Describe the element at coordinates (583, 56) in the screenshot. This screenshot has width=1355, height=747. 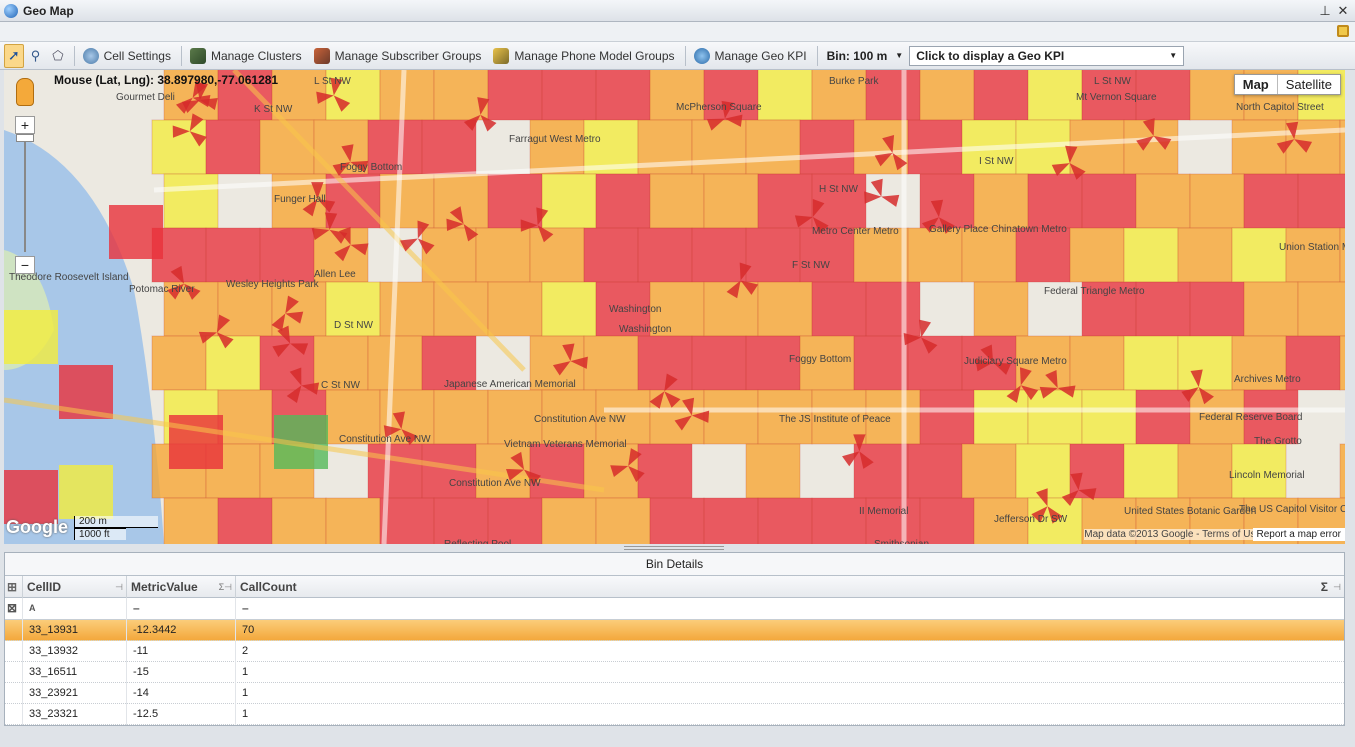
I see `manage-phone-model-groups-button: Manage Phone Model Groups` at that location.